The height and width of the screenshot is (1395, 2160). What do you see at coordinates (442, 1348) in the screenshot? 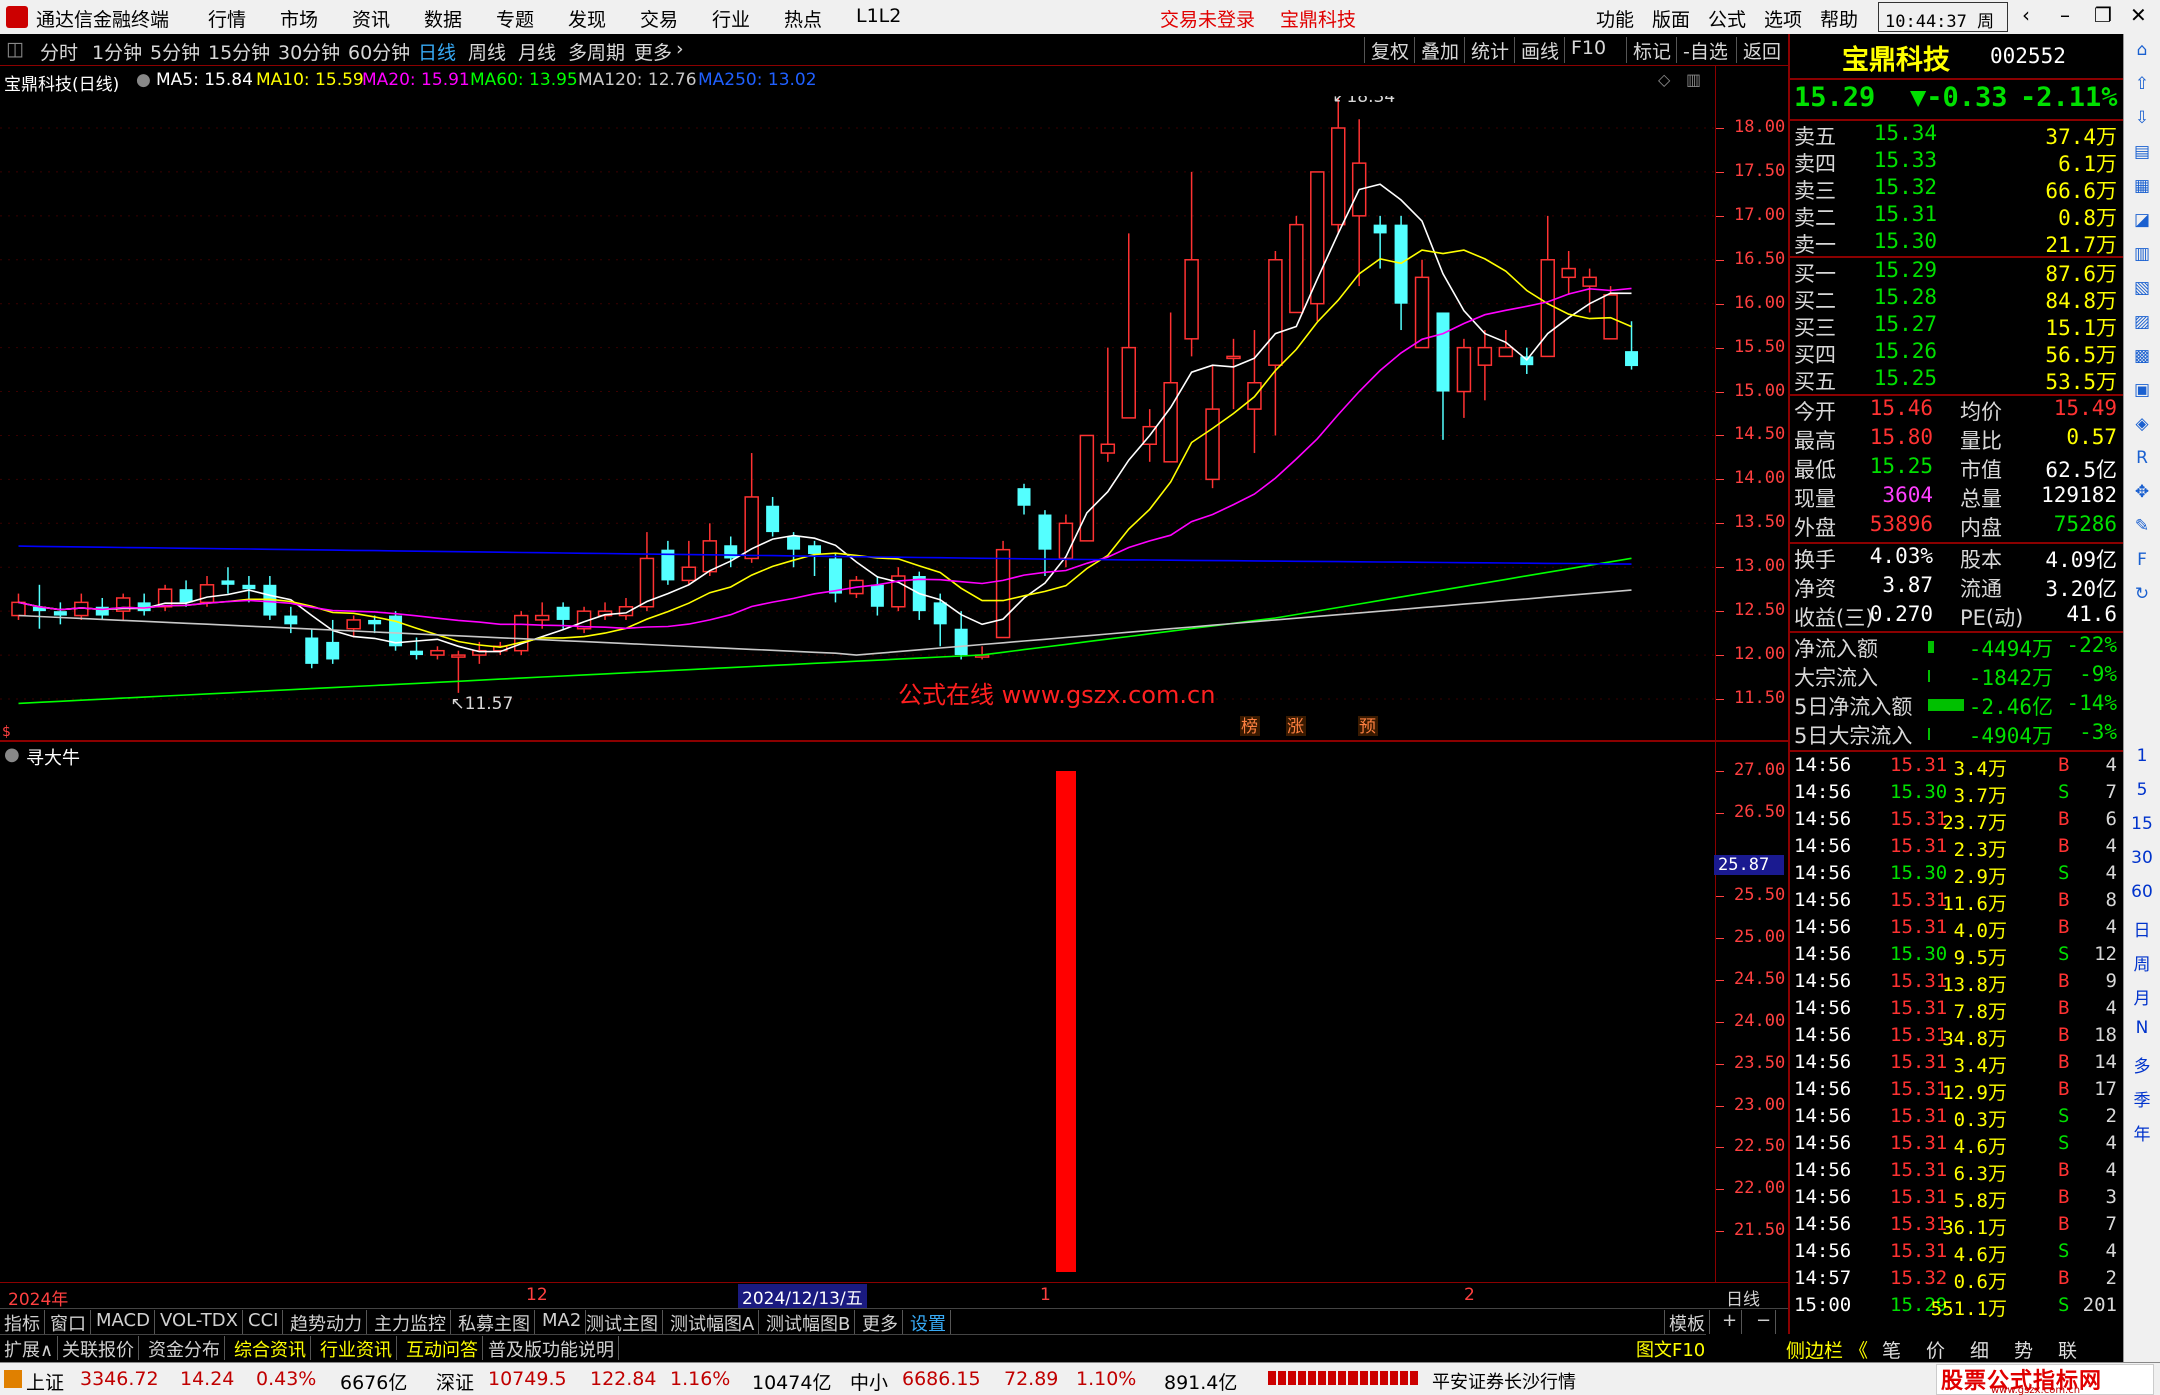
I see `qa-tab: 互动问答` at bounding box center [442, 1348].